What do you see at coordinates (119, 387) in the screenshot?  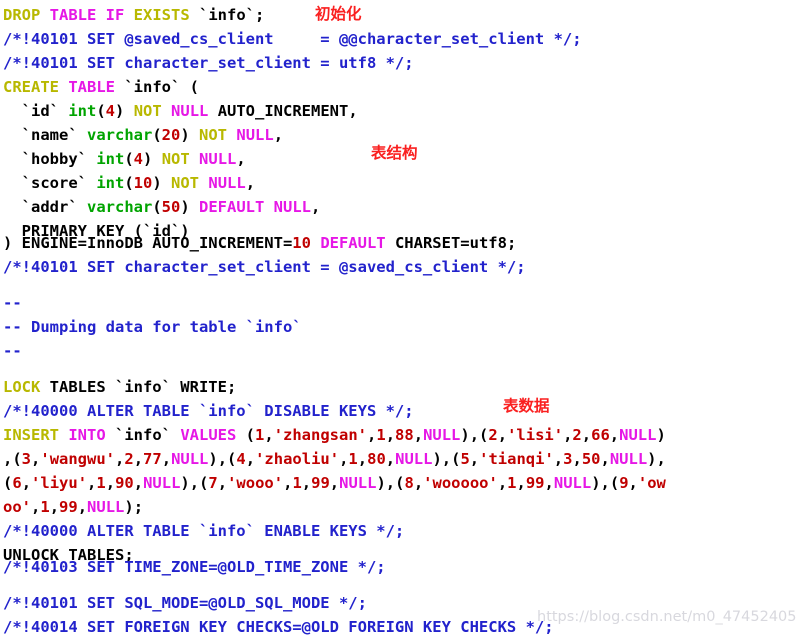 I see `code-line: LOCK TABLES `info` WRITE;` at bounding box center [119, 387].